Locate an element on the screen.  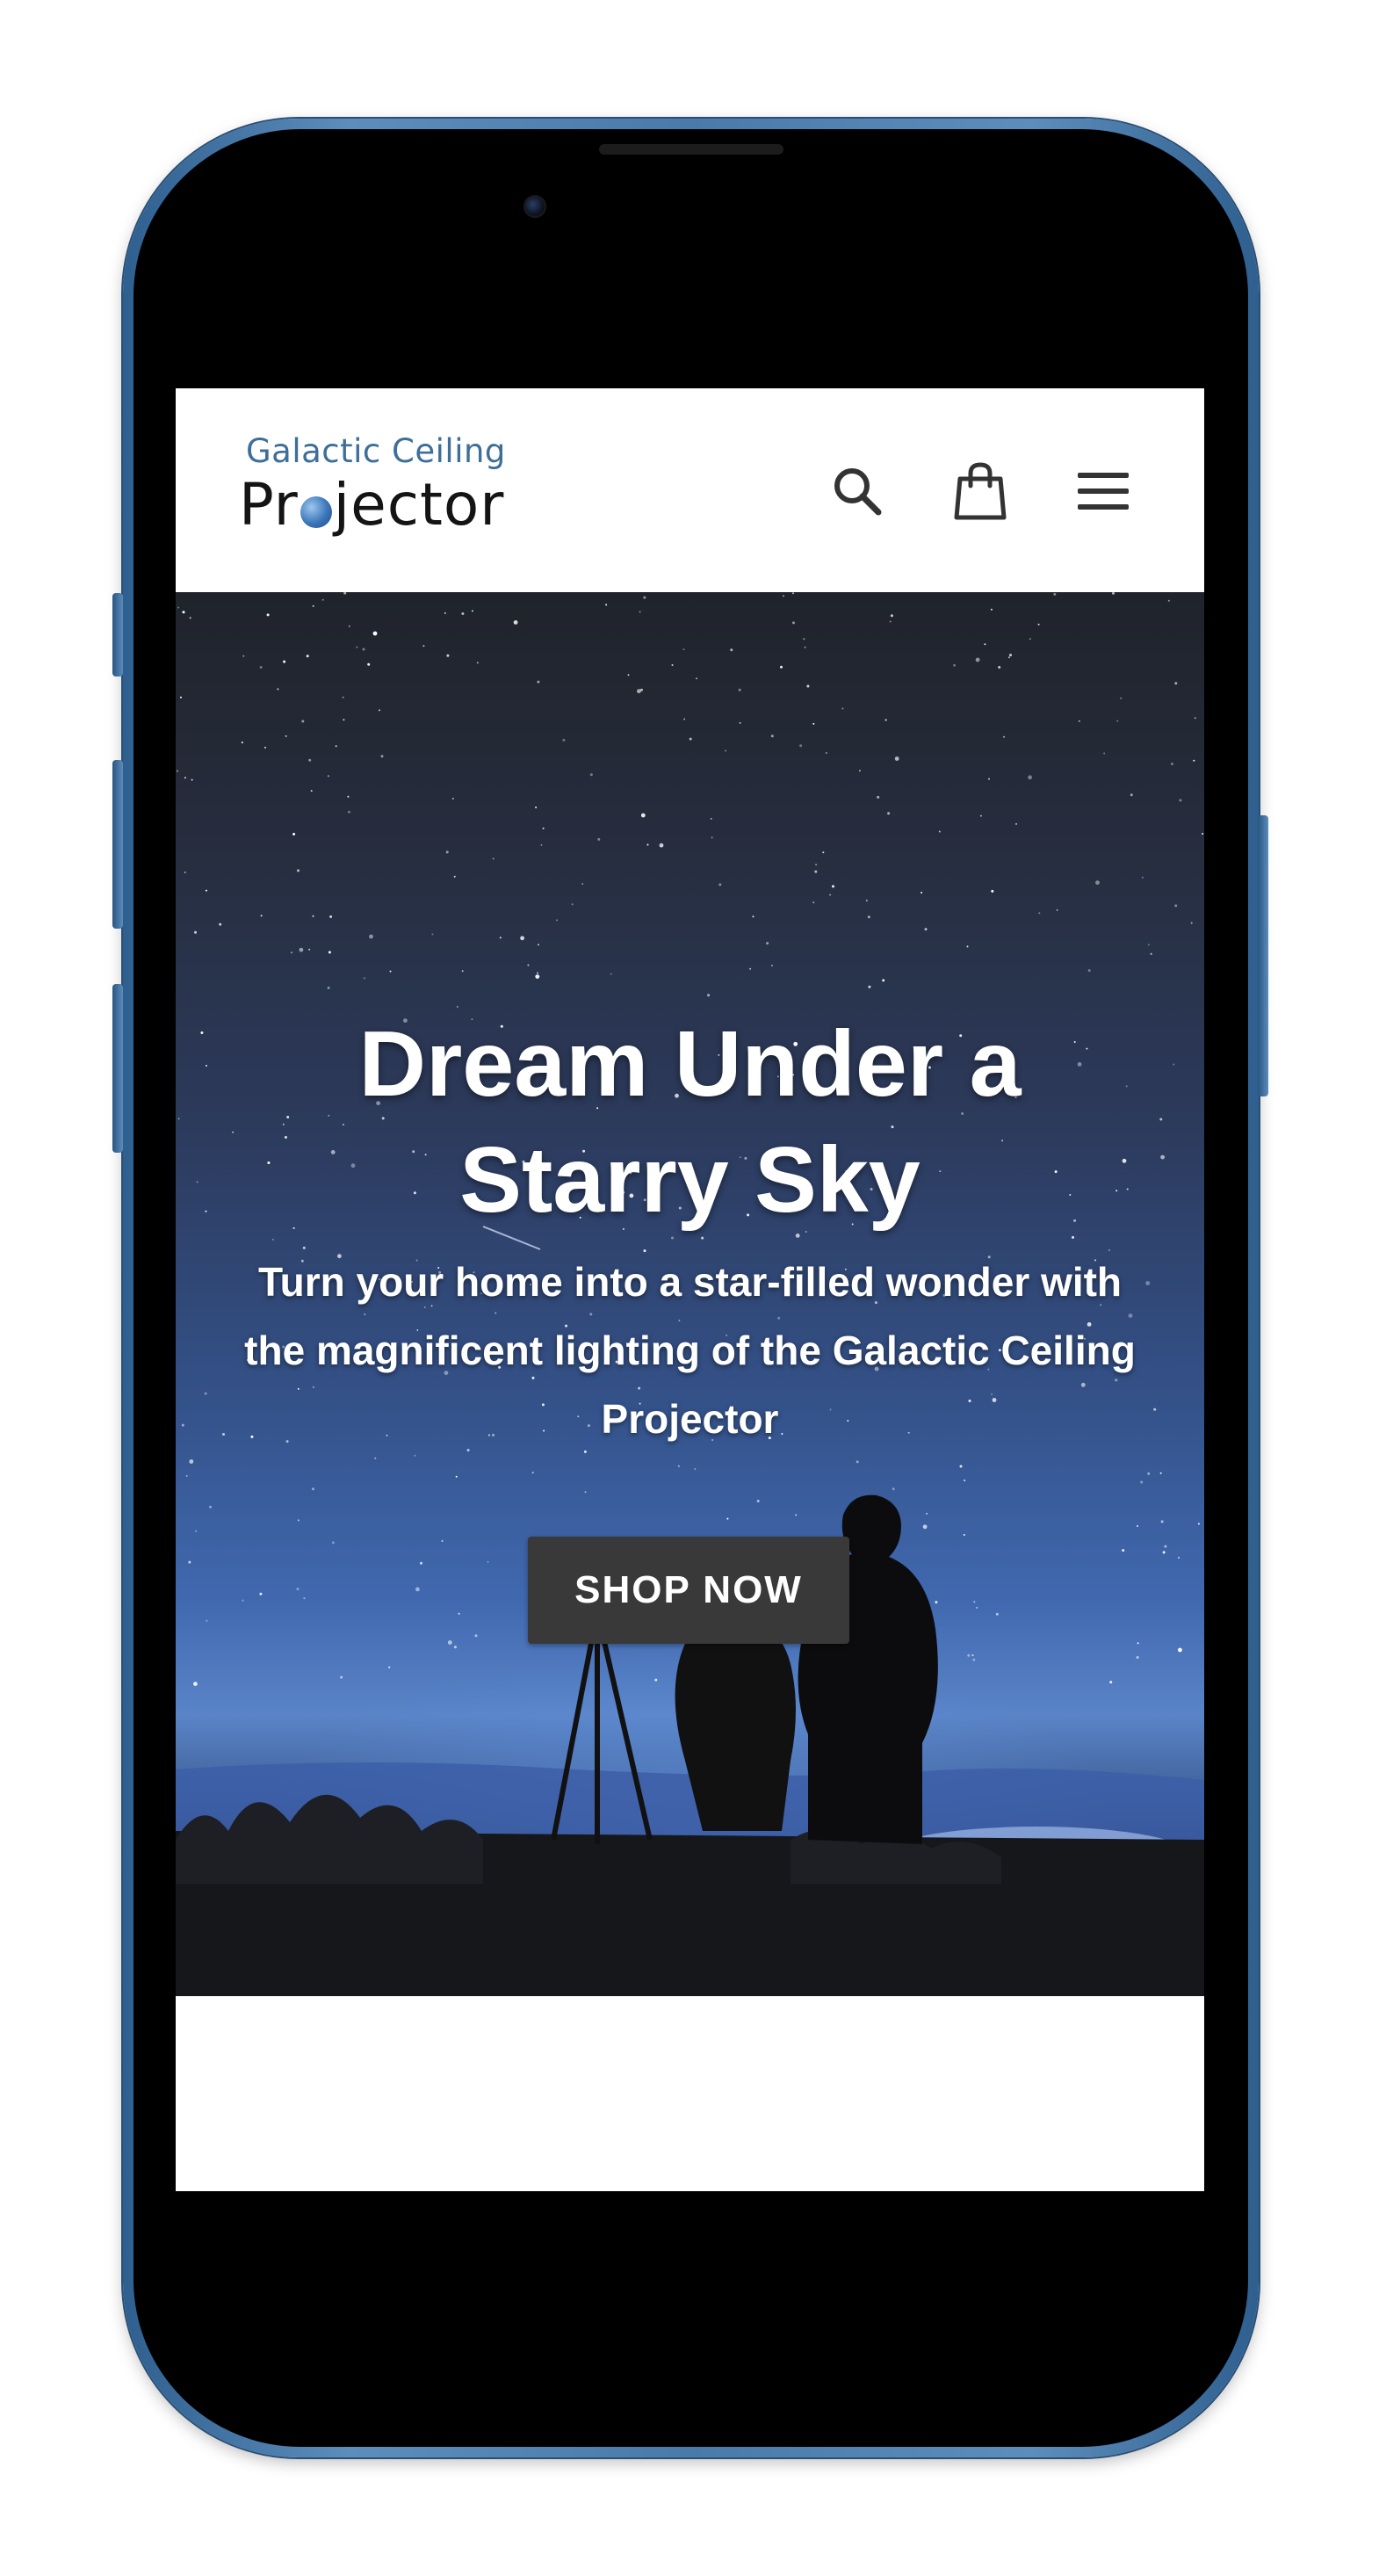
site-logo: Galactic Ceiling Pr jector is located at coordinates (384, 489).